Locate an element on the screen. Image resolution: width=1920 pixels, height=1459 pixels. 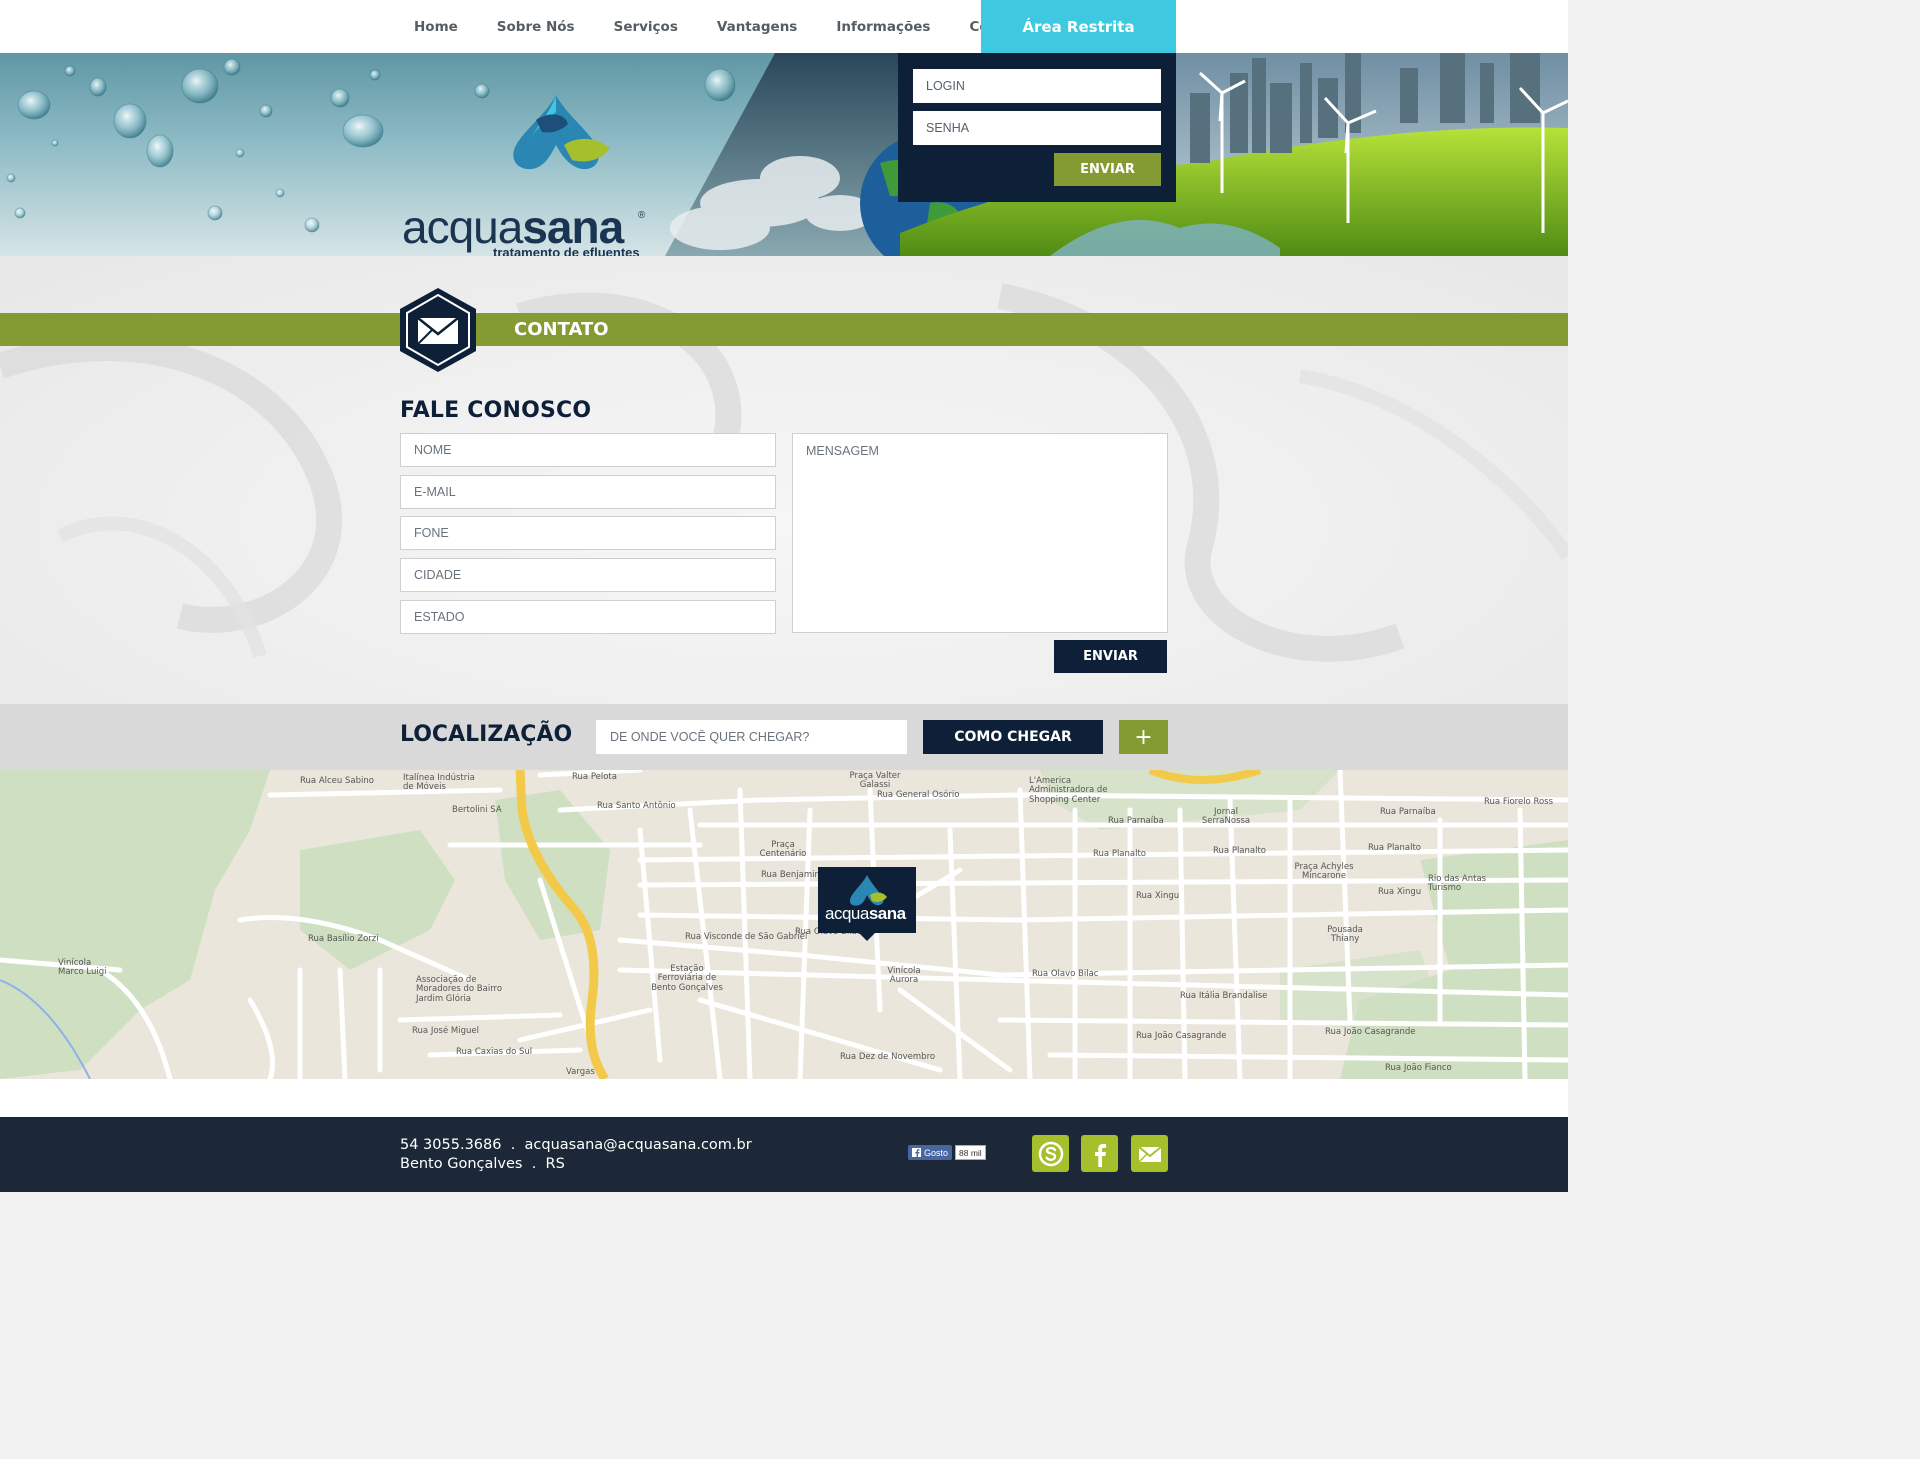
name-field is located at coordinates (588, 450).